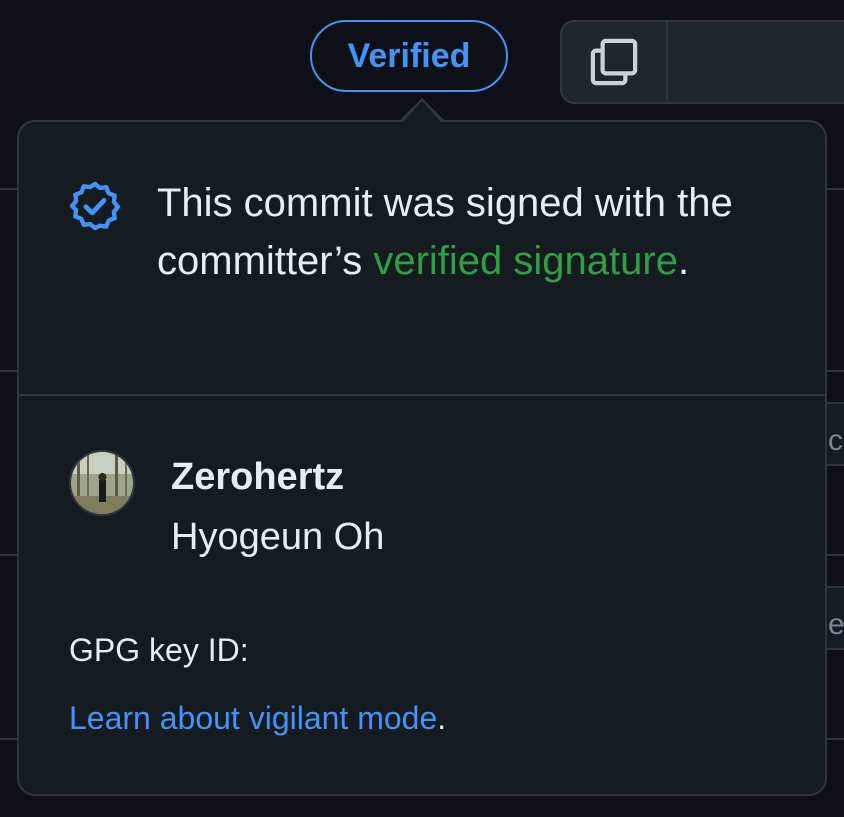 Image resolution: width=844 pixels, height=817 pixels. Describe the element at coordinates (836, 624) in the screenshot. I see `background-edge-text: e` at that location.